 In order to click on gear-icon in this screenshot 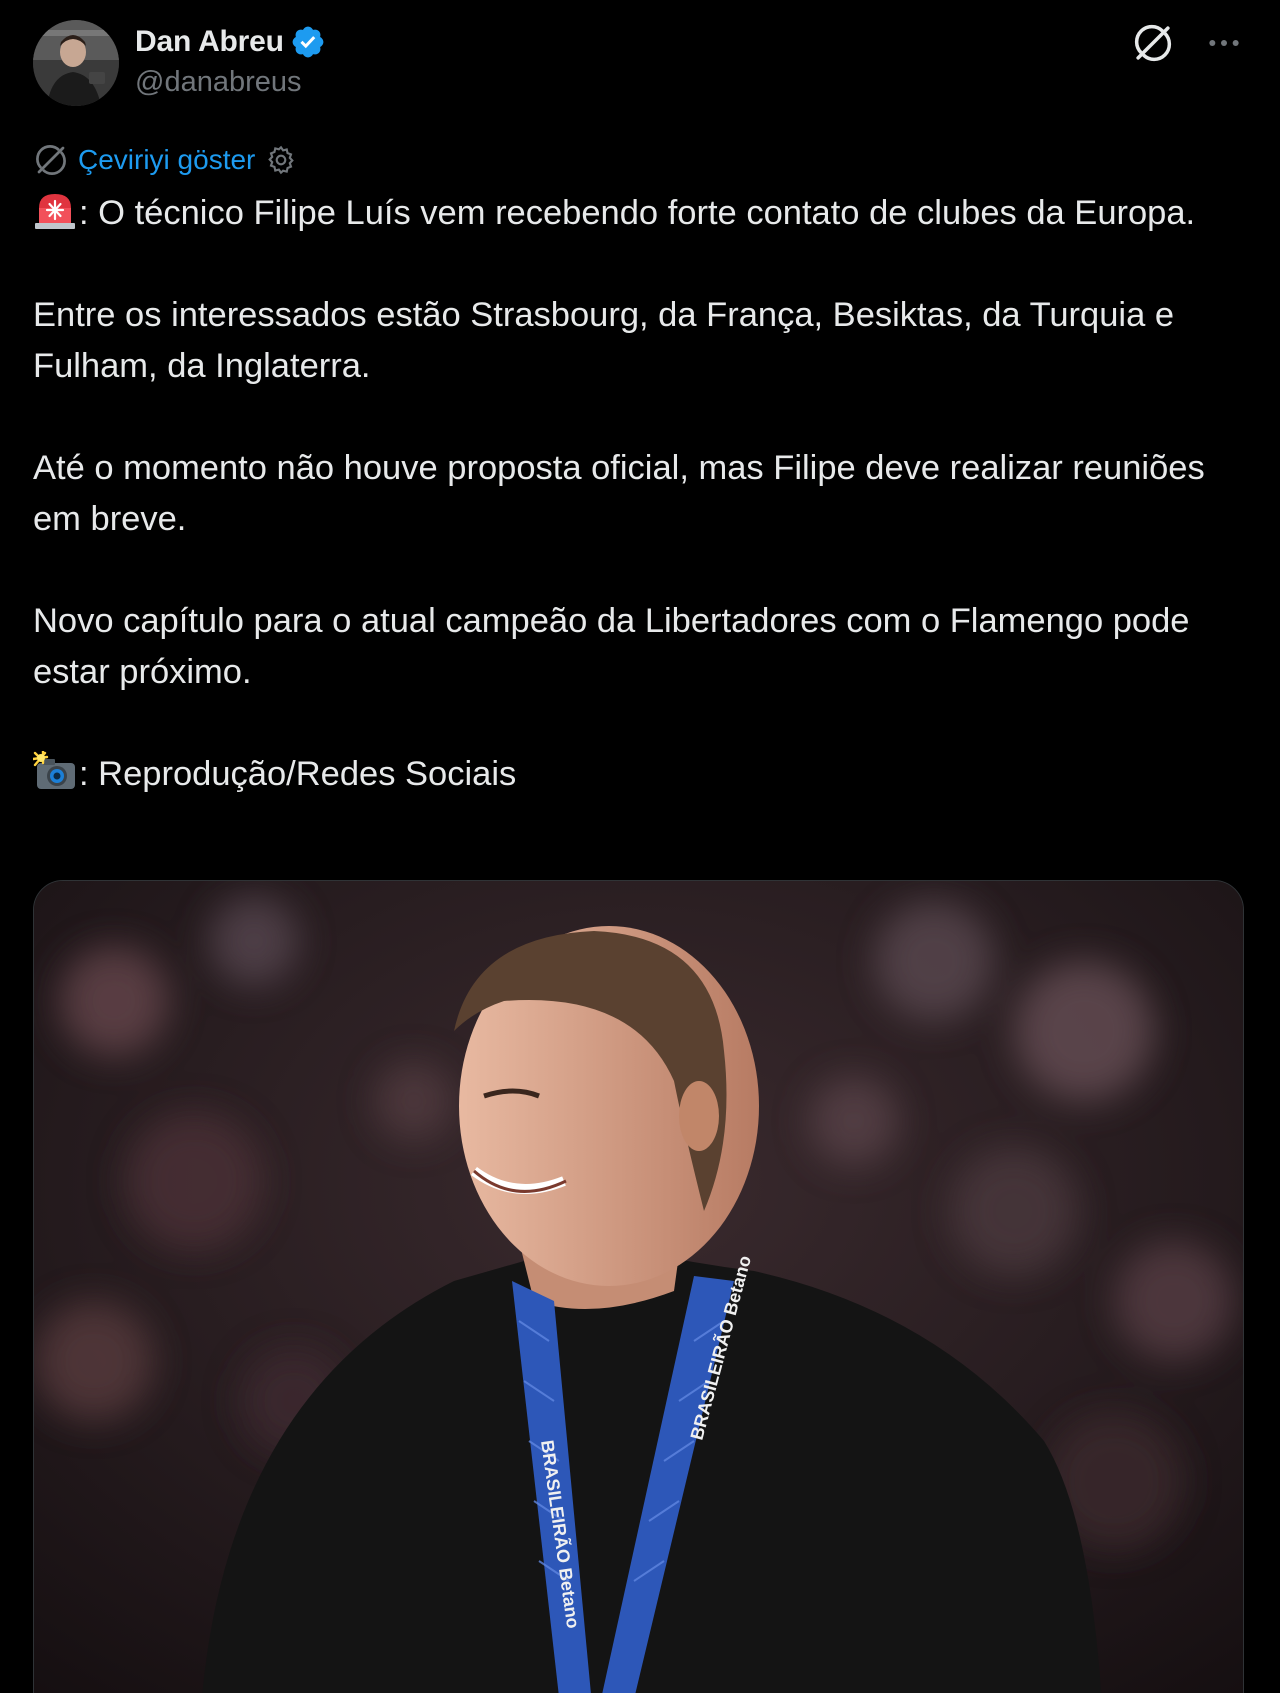, I will do `click(281, 160)`.